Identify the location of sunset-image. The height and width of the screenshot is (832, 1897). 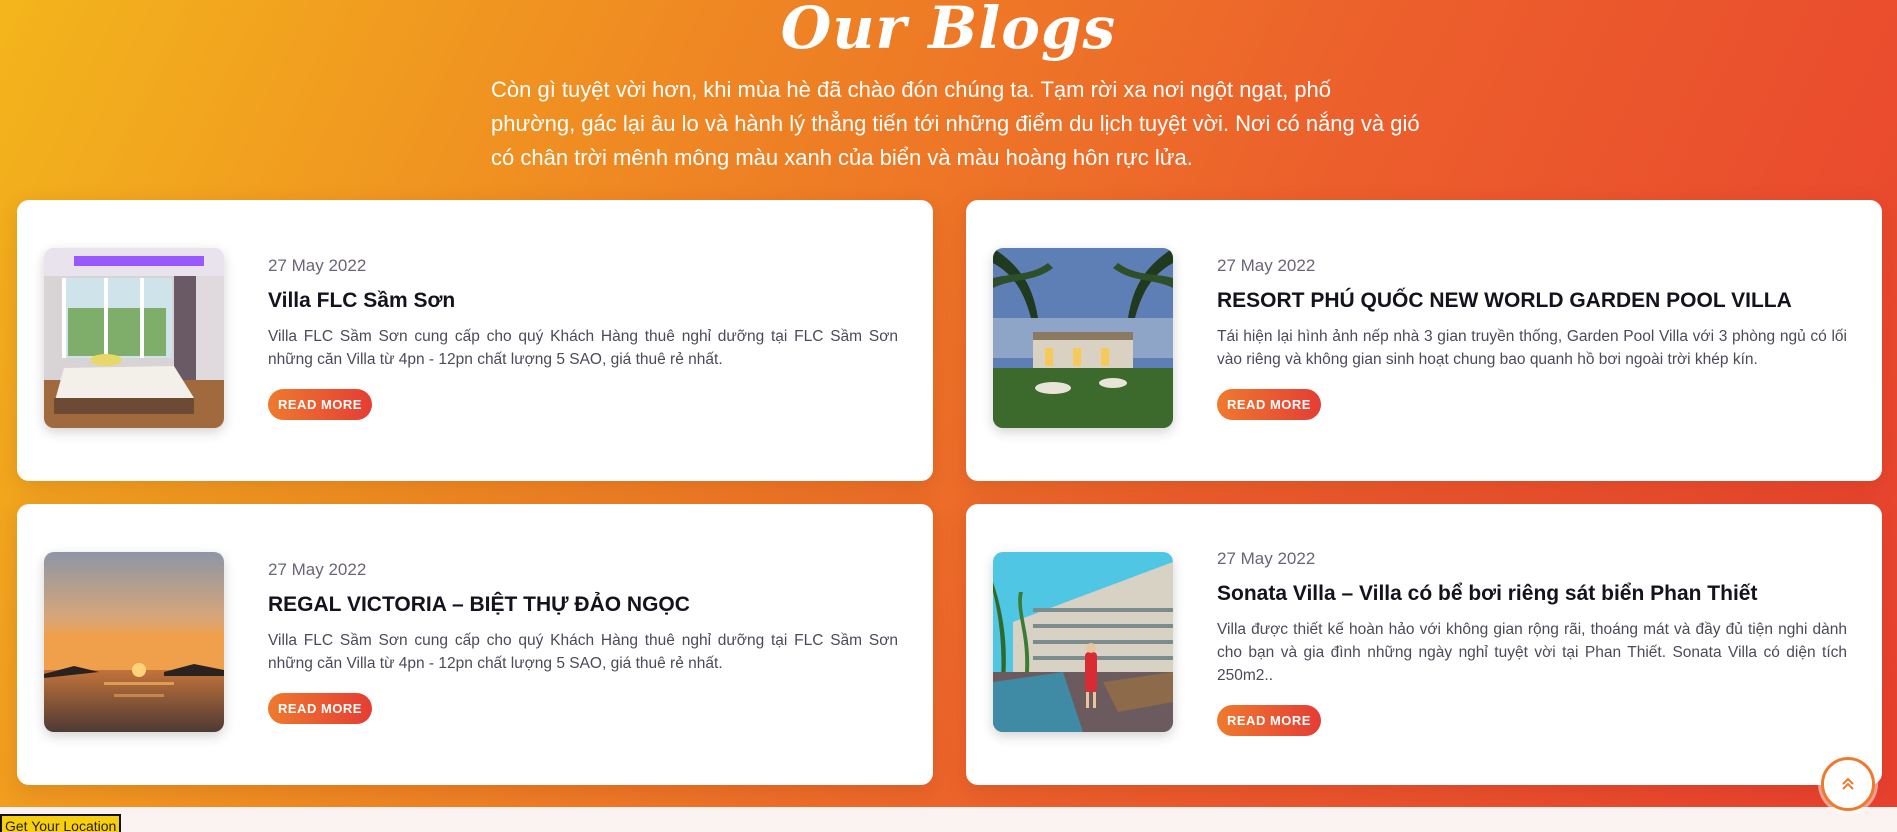
(134, 642).